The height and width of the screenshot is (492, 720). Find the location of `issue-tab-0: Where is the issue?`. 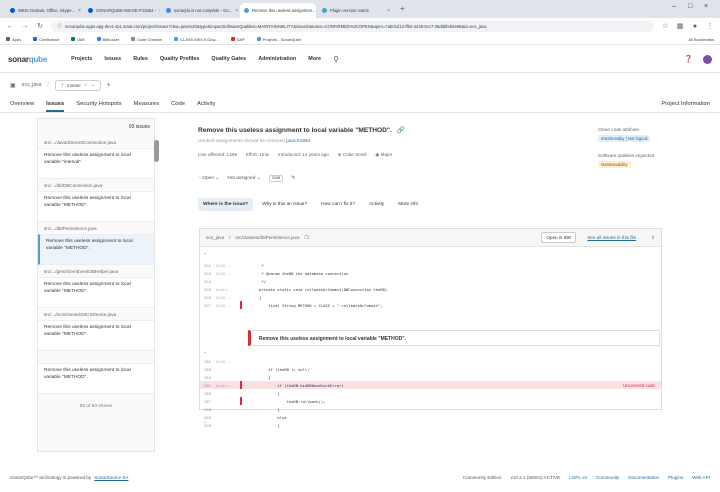

issue-tab-0: Where is the issue? is located at coordinates (226, 204).